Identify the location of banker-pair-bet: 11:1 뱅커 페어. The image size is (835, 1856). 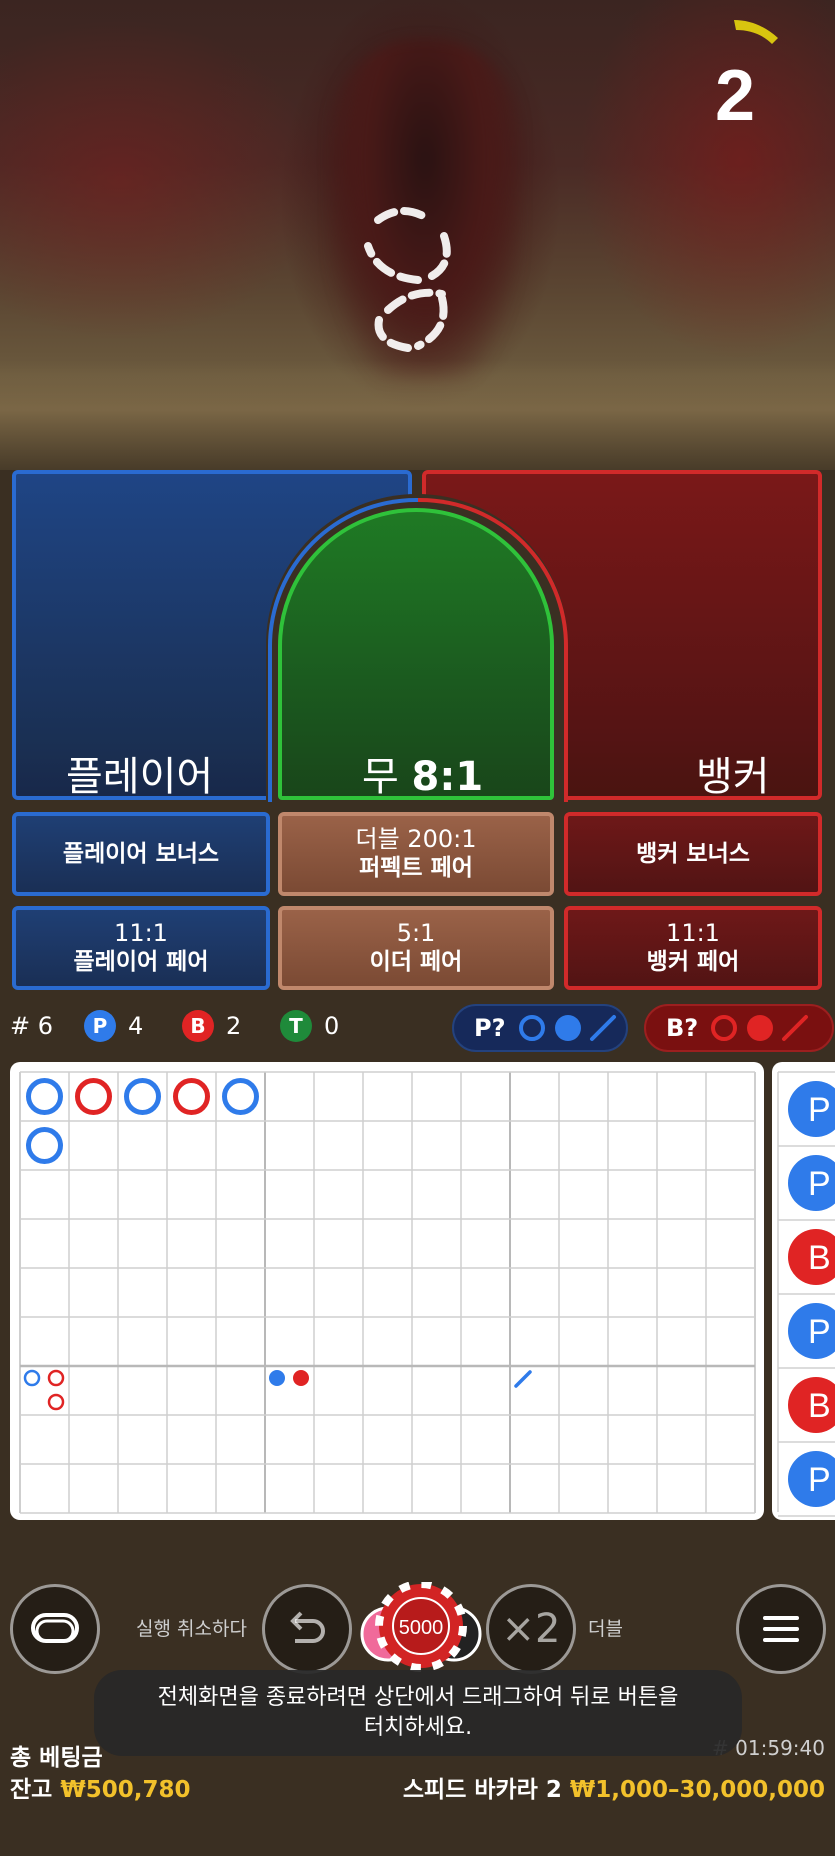
(693, 948).